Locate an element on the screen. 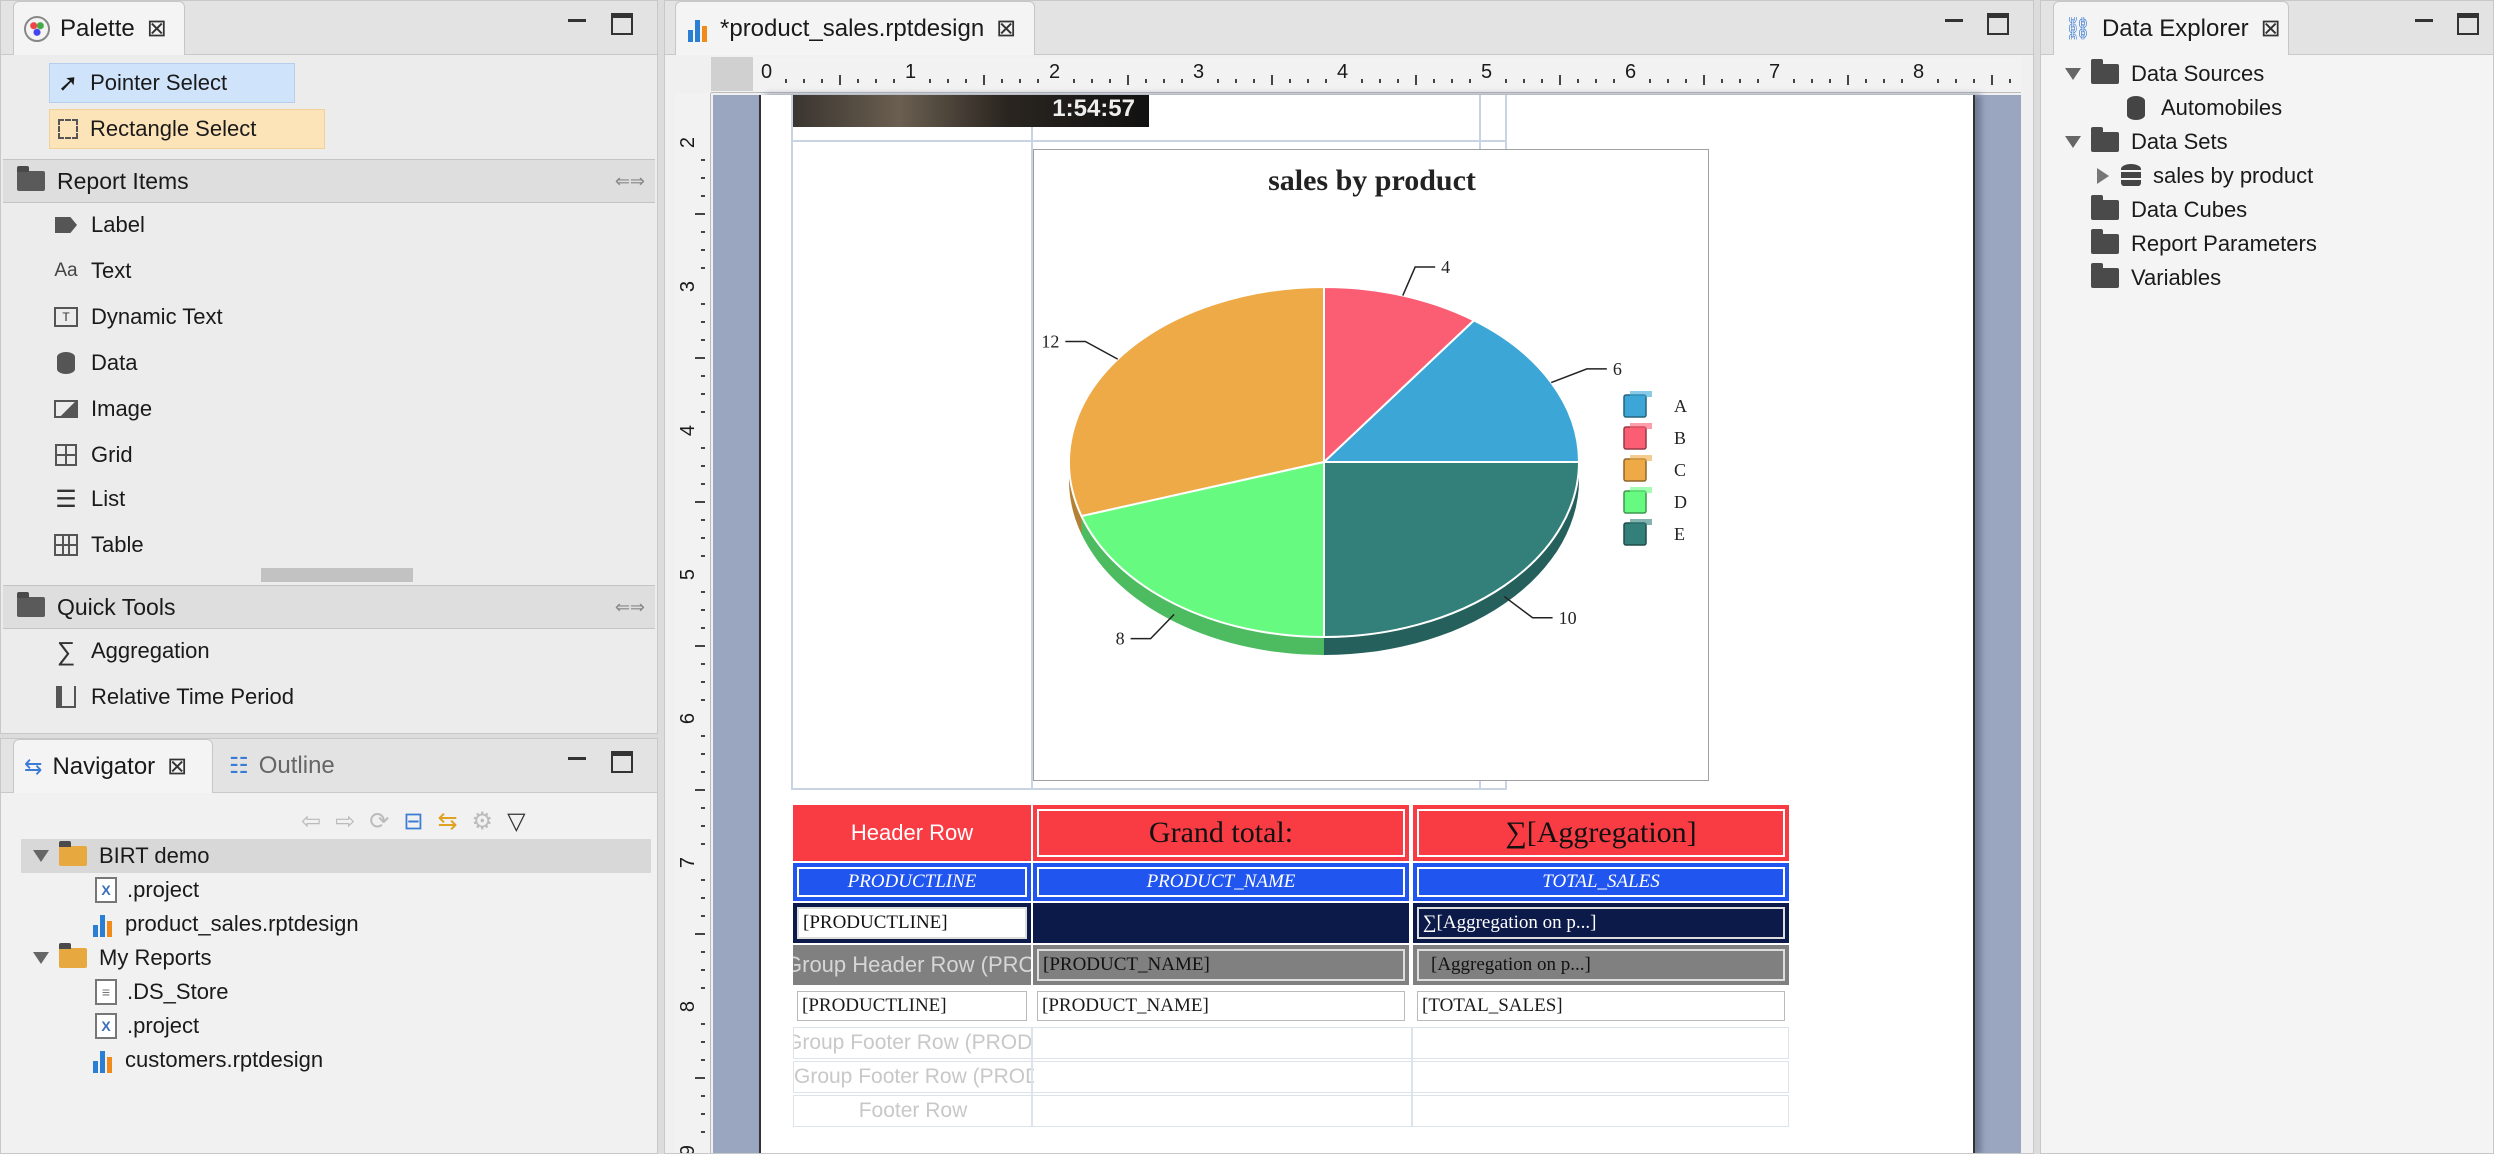  tree-item-variables: Variables is located at coordinates (2156, 278).